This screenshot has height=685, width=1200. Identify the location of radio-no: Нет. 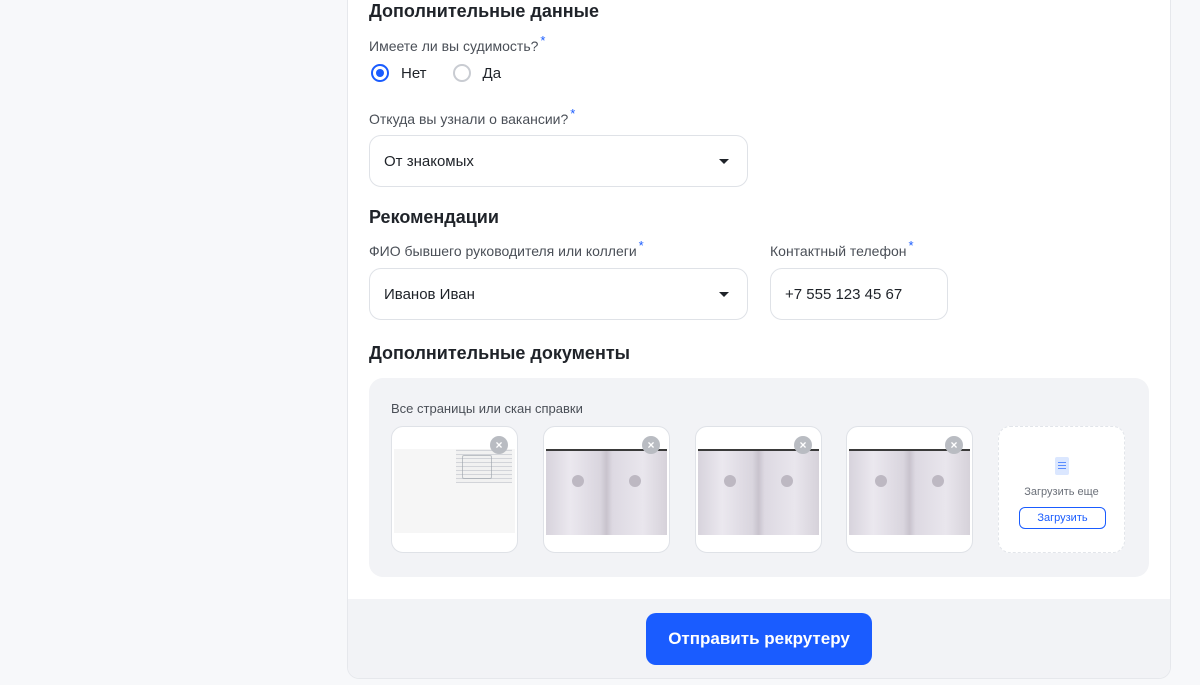
(398, 73).